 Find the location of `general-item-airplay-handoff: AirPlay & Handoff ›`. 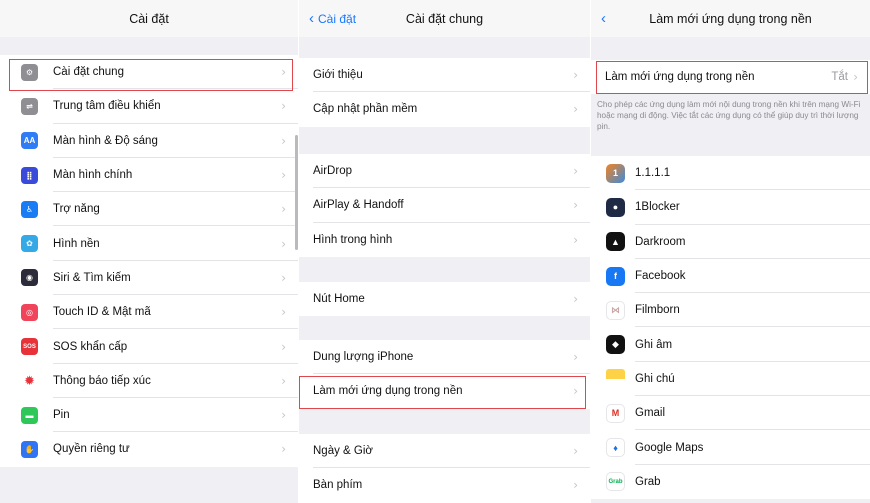

general-item-airplay-handoff: AirPlay & Handoff › is located at coordinates (444, 205).